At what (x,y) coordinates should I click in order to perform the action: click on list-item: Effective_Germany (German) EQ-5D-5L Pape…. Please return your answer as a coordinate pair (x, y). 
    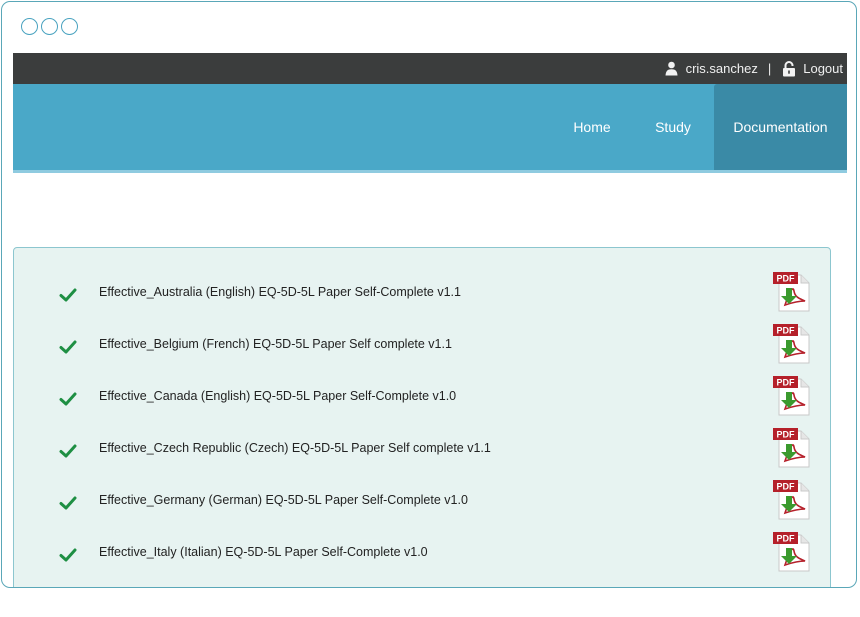
    Looking at the image, I should click on (423, 508).